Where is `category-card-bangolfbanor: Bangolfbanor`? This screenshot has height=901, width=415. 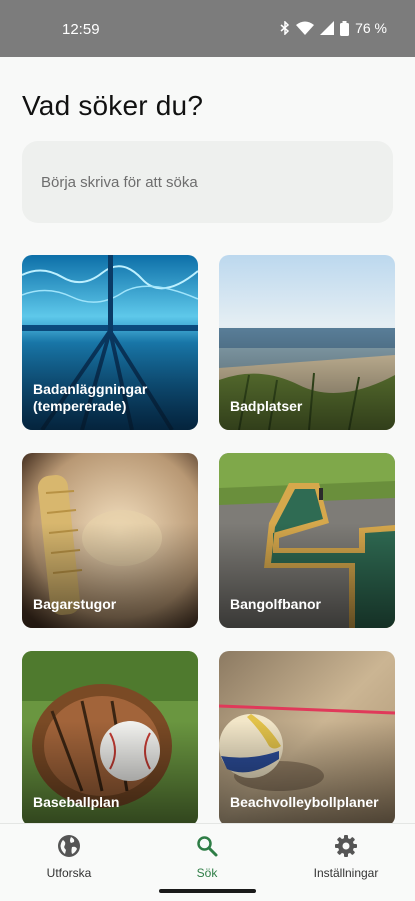
category-card-bangolfbanor: Bangolfbanor is located at coordinates (307, 540).